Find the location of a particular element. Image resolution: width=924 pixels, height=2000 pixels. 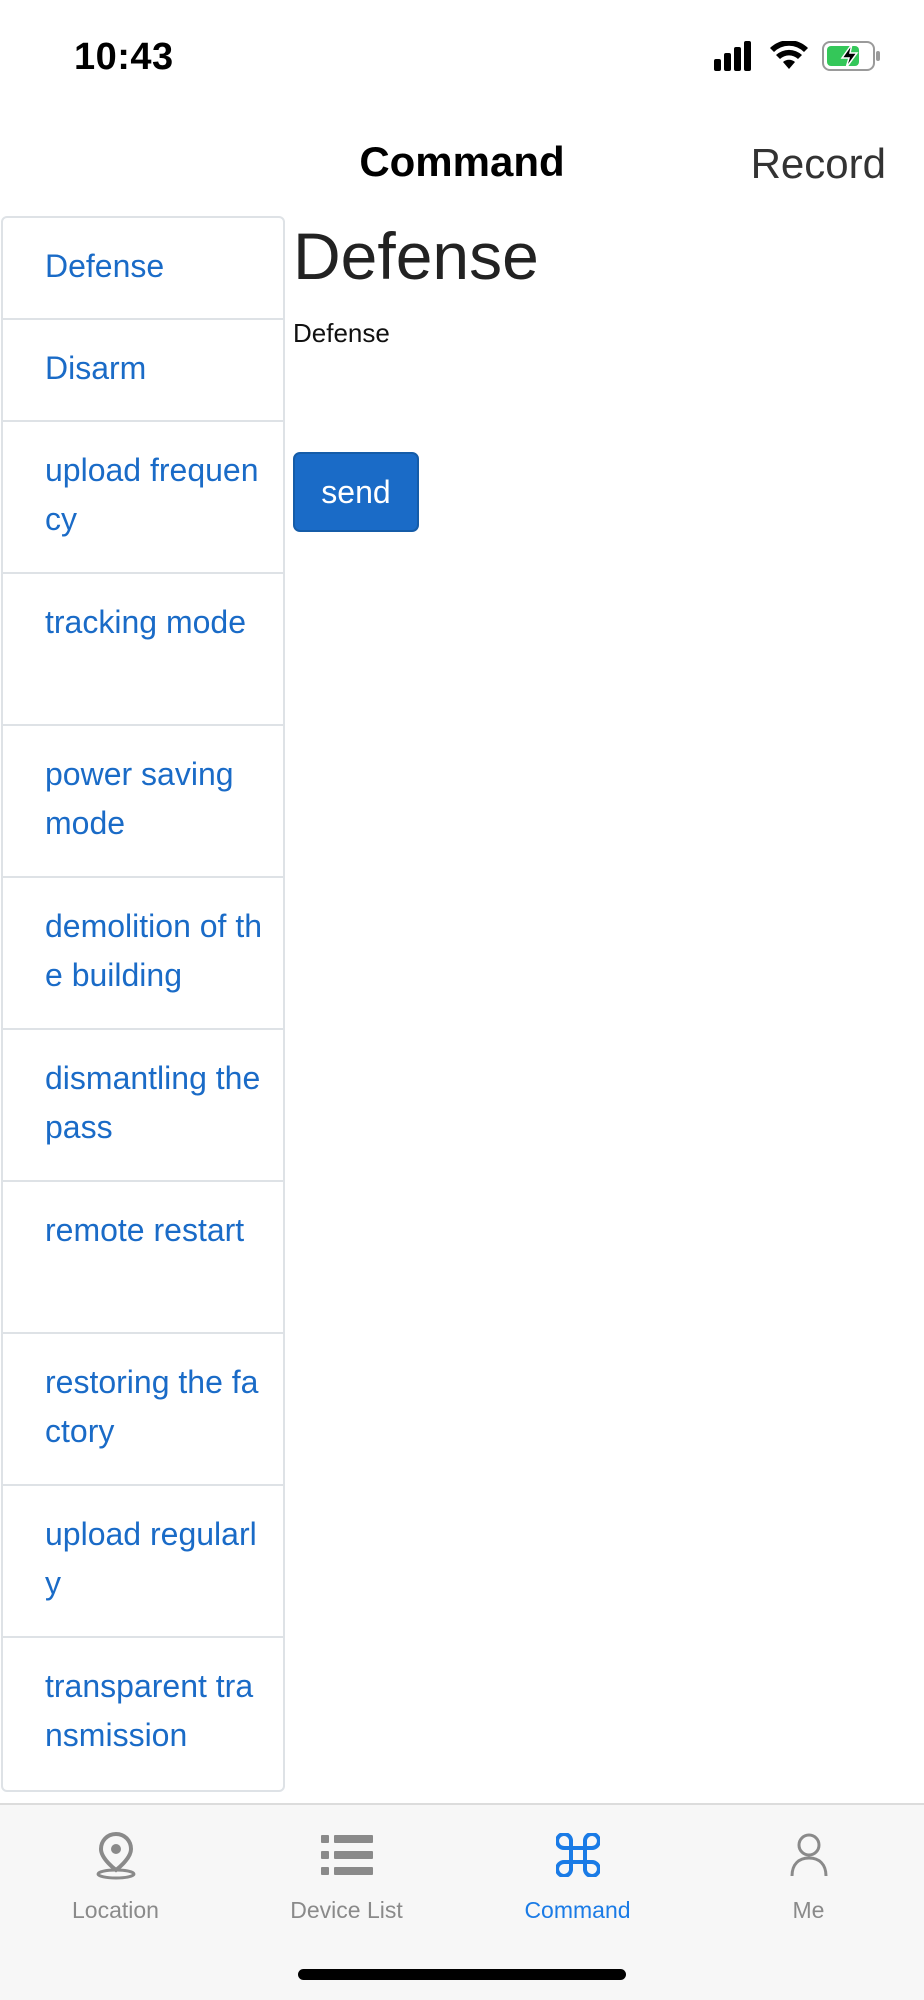

status-bar: 10:43 is located at coordinates (462, 55).